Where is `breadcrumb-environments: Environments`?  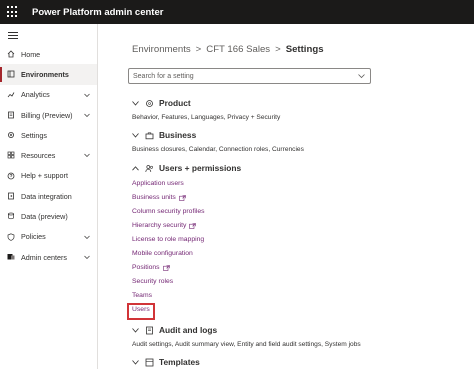
breadcrumb-environments: Environments is located at coordinates (161, 49).